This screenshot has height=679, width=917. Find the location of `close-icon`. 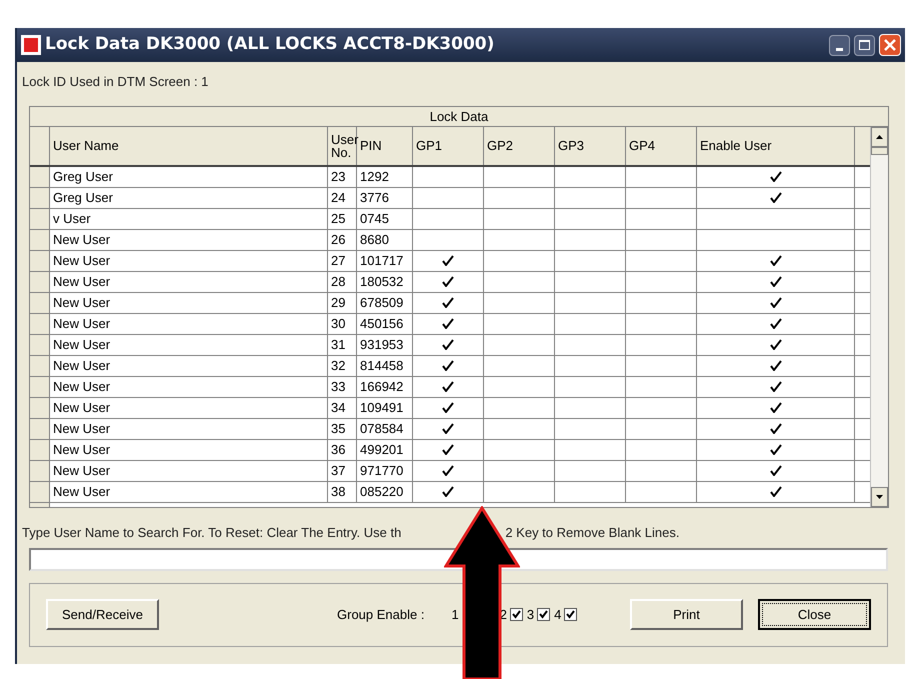

close-icon is located at coordinates (890, 45).